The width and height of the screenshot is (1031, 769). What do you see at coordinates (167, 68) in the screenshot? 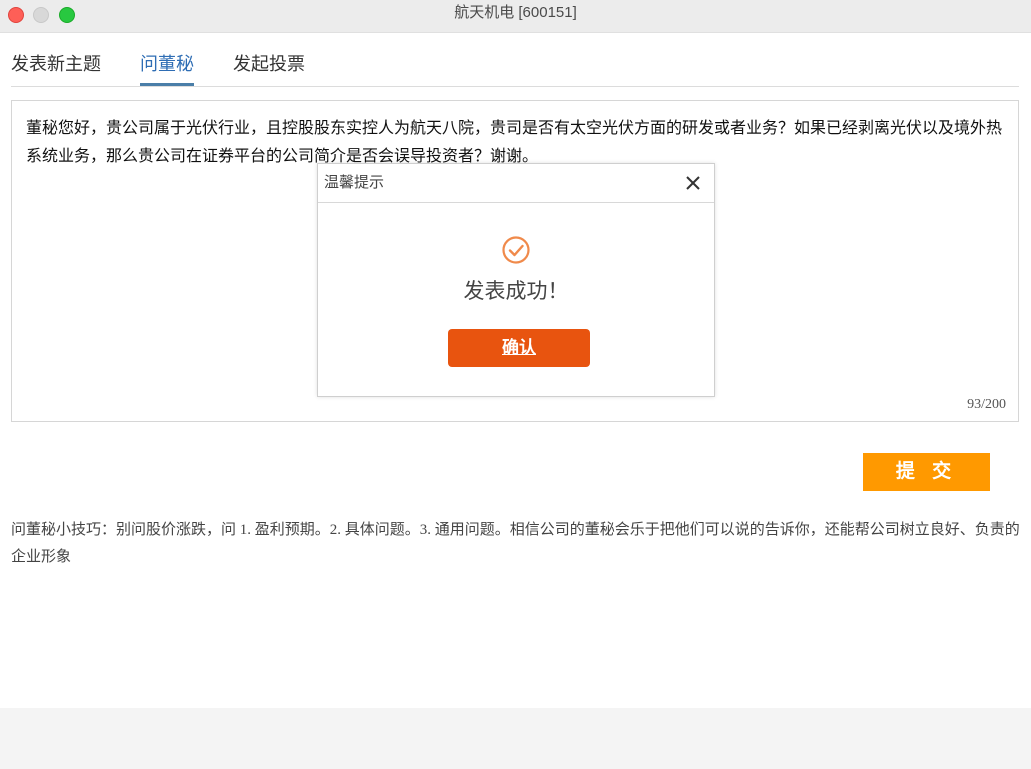
I see `tab-ask-secretary: 问董秘` at bounding box center [167, 68].